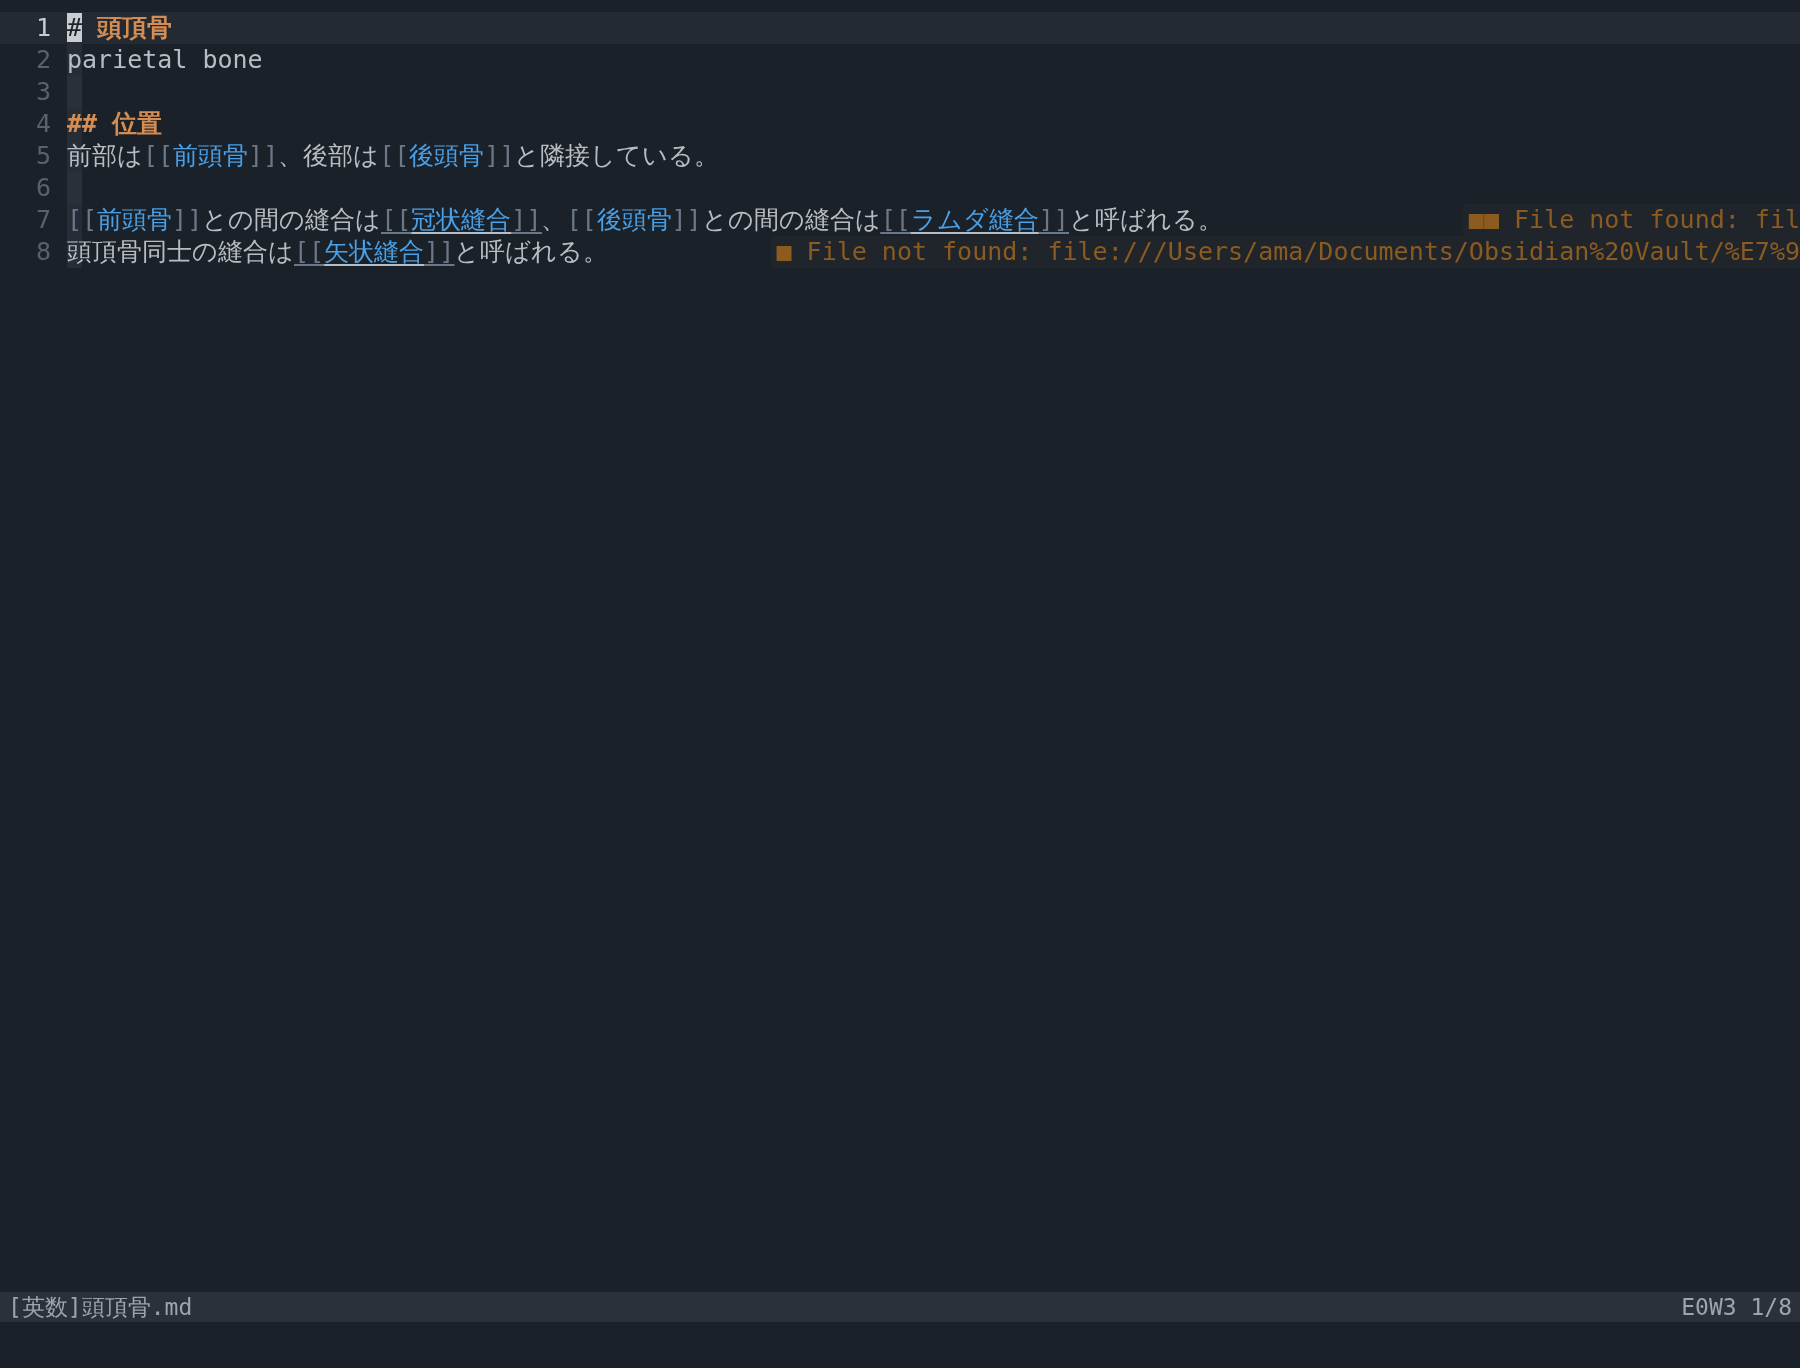 The image size is (1800, 1368). I want to click on wiki-link: [[矢状縫合]], so click(374, 251).